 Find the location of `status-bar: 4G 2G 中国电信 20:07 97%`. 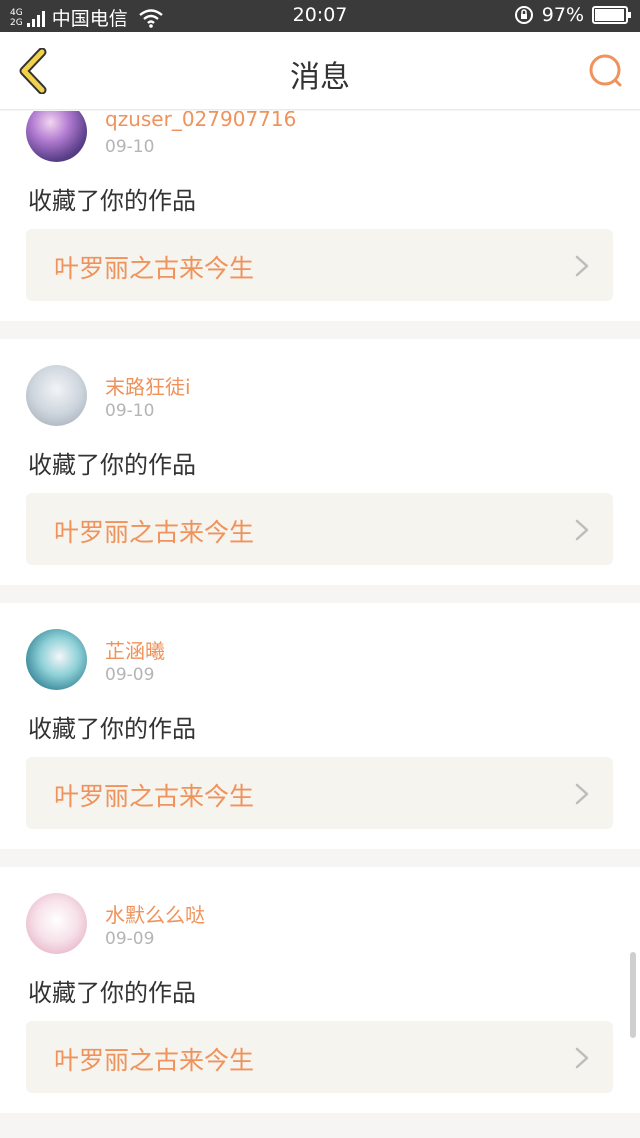

status-bar: 4G 2G 中国电信 20:07 97% is located at coordinates (320, 16).